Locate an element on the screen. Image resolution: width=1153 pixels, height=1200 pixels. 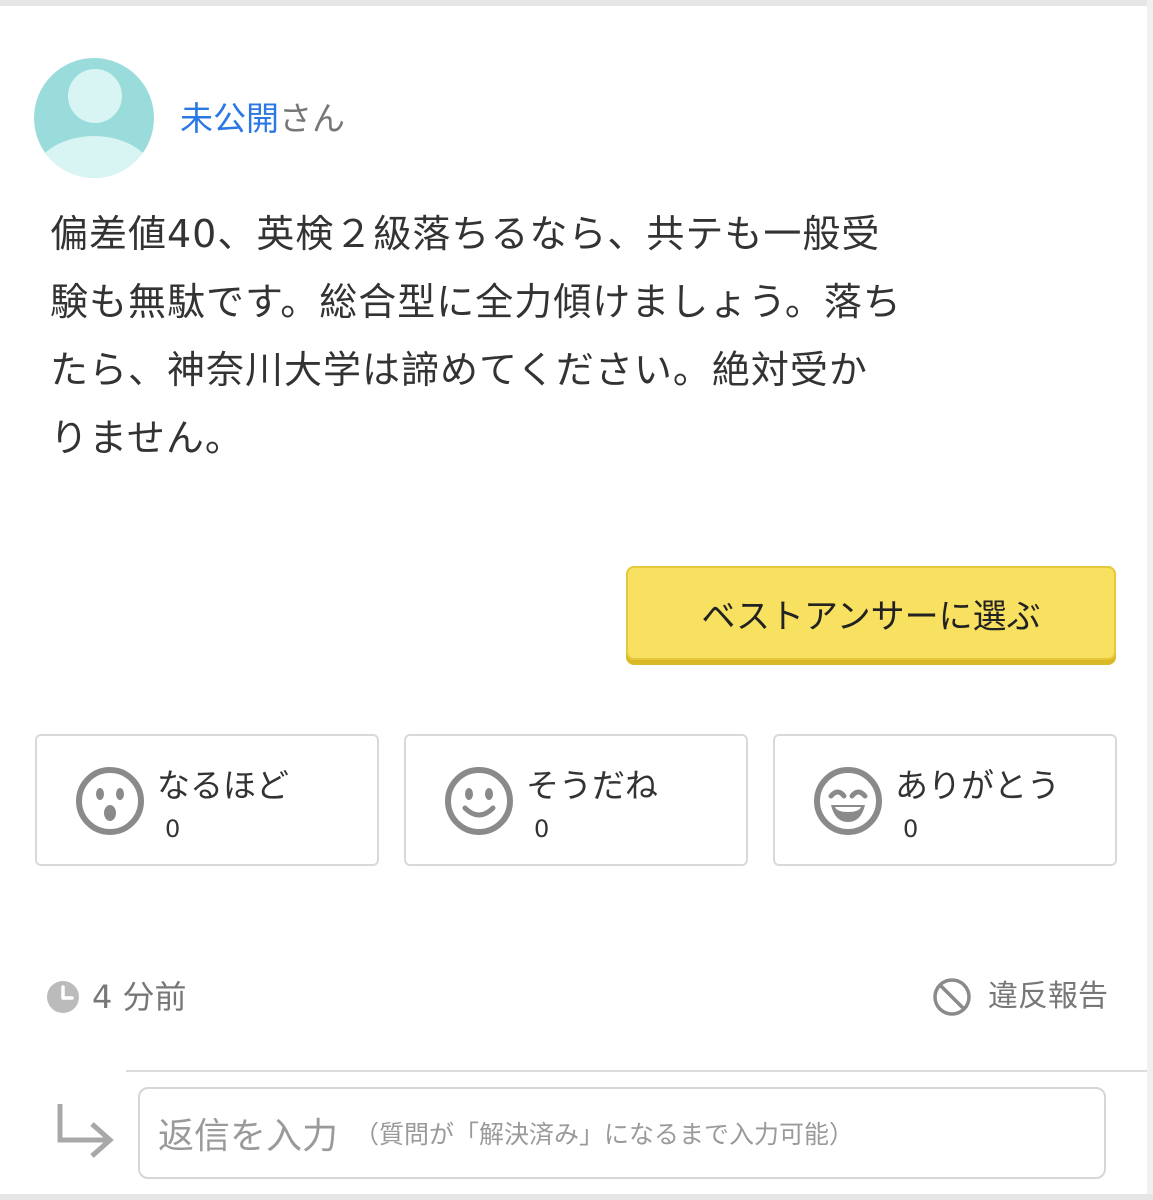
reply-input: 返信を入力 （質問が「解決済み」になるまで入力可能） is located at coordinates (622, 1133).